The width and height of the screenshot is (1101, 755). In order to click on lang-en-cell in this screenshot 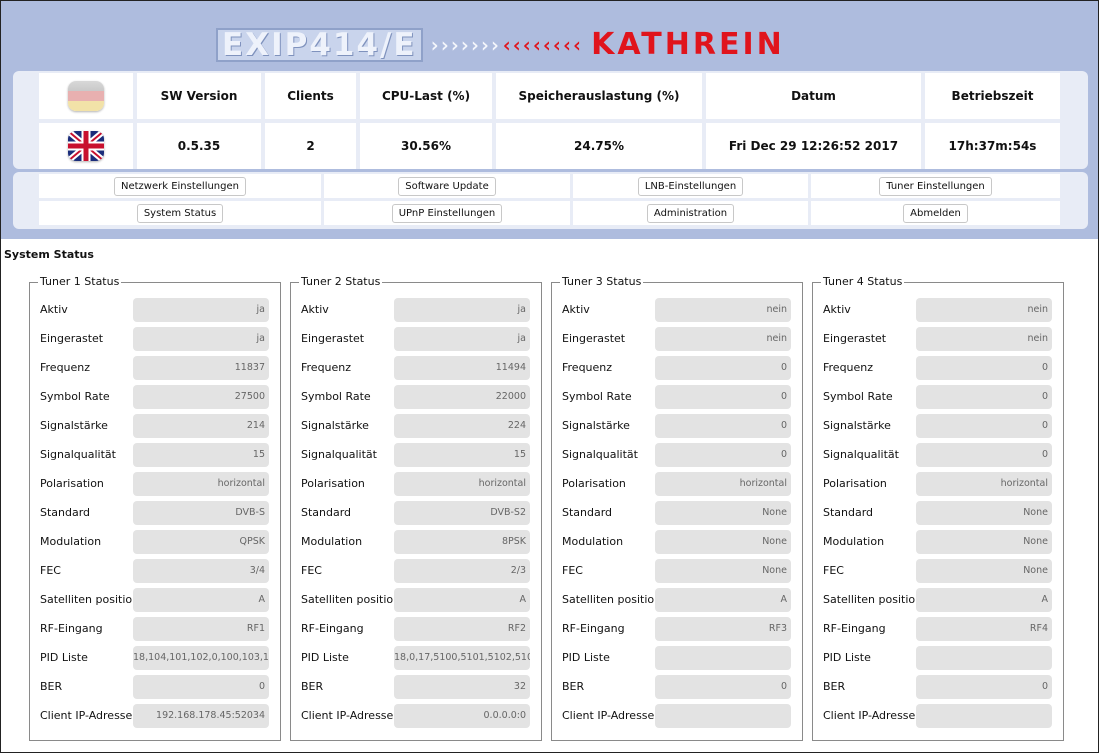, I will do `click(86, 146)`.